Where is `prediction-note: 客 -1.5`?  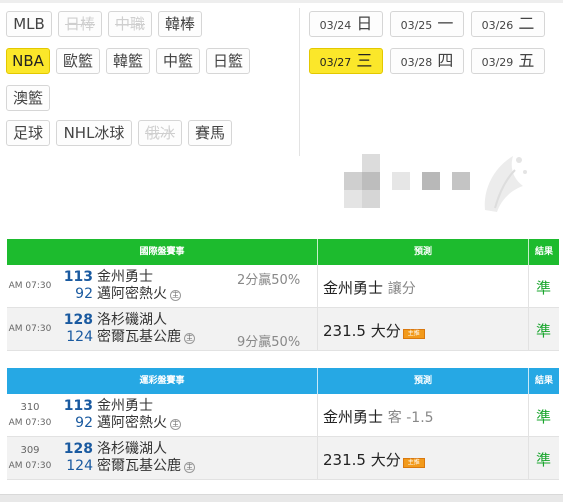 prediction-note: 客 -1.5 is located at coordinates (410, 418).